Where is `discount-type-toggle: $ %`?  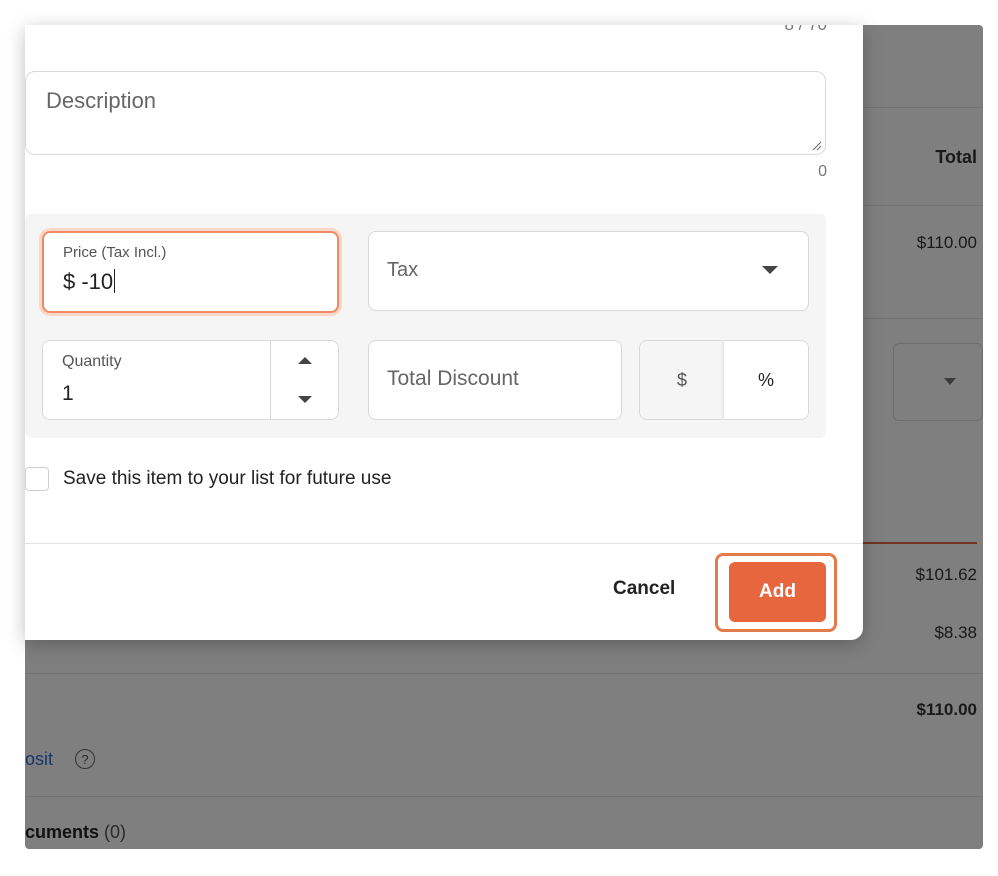
discount-type-toggle: $ % is located at coordinates (724, 380).